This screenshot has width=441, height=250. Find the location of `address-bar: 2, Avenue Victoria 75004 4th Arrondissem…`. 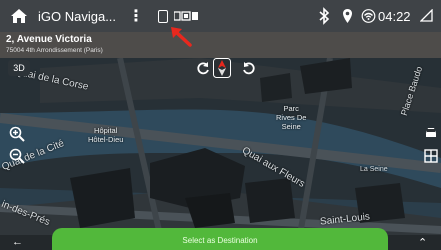

address-bar: 2, Avenue Victoria 75004 4th Arrondissem… is located at coordinates (220, 45).